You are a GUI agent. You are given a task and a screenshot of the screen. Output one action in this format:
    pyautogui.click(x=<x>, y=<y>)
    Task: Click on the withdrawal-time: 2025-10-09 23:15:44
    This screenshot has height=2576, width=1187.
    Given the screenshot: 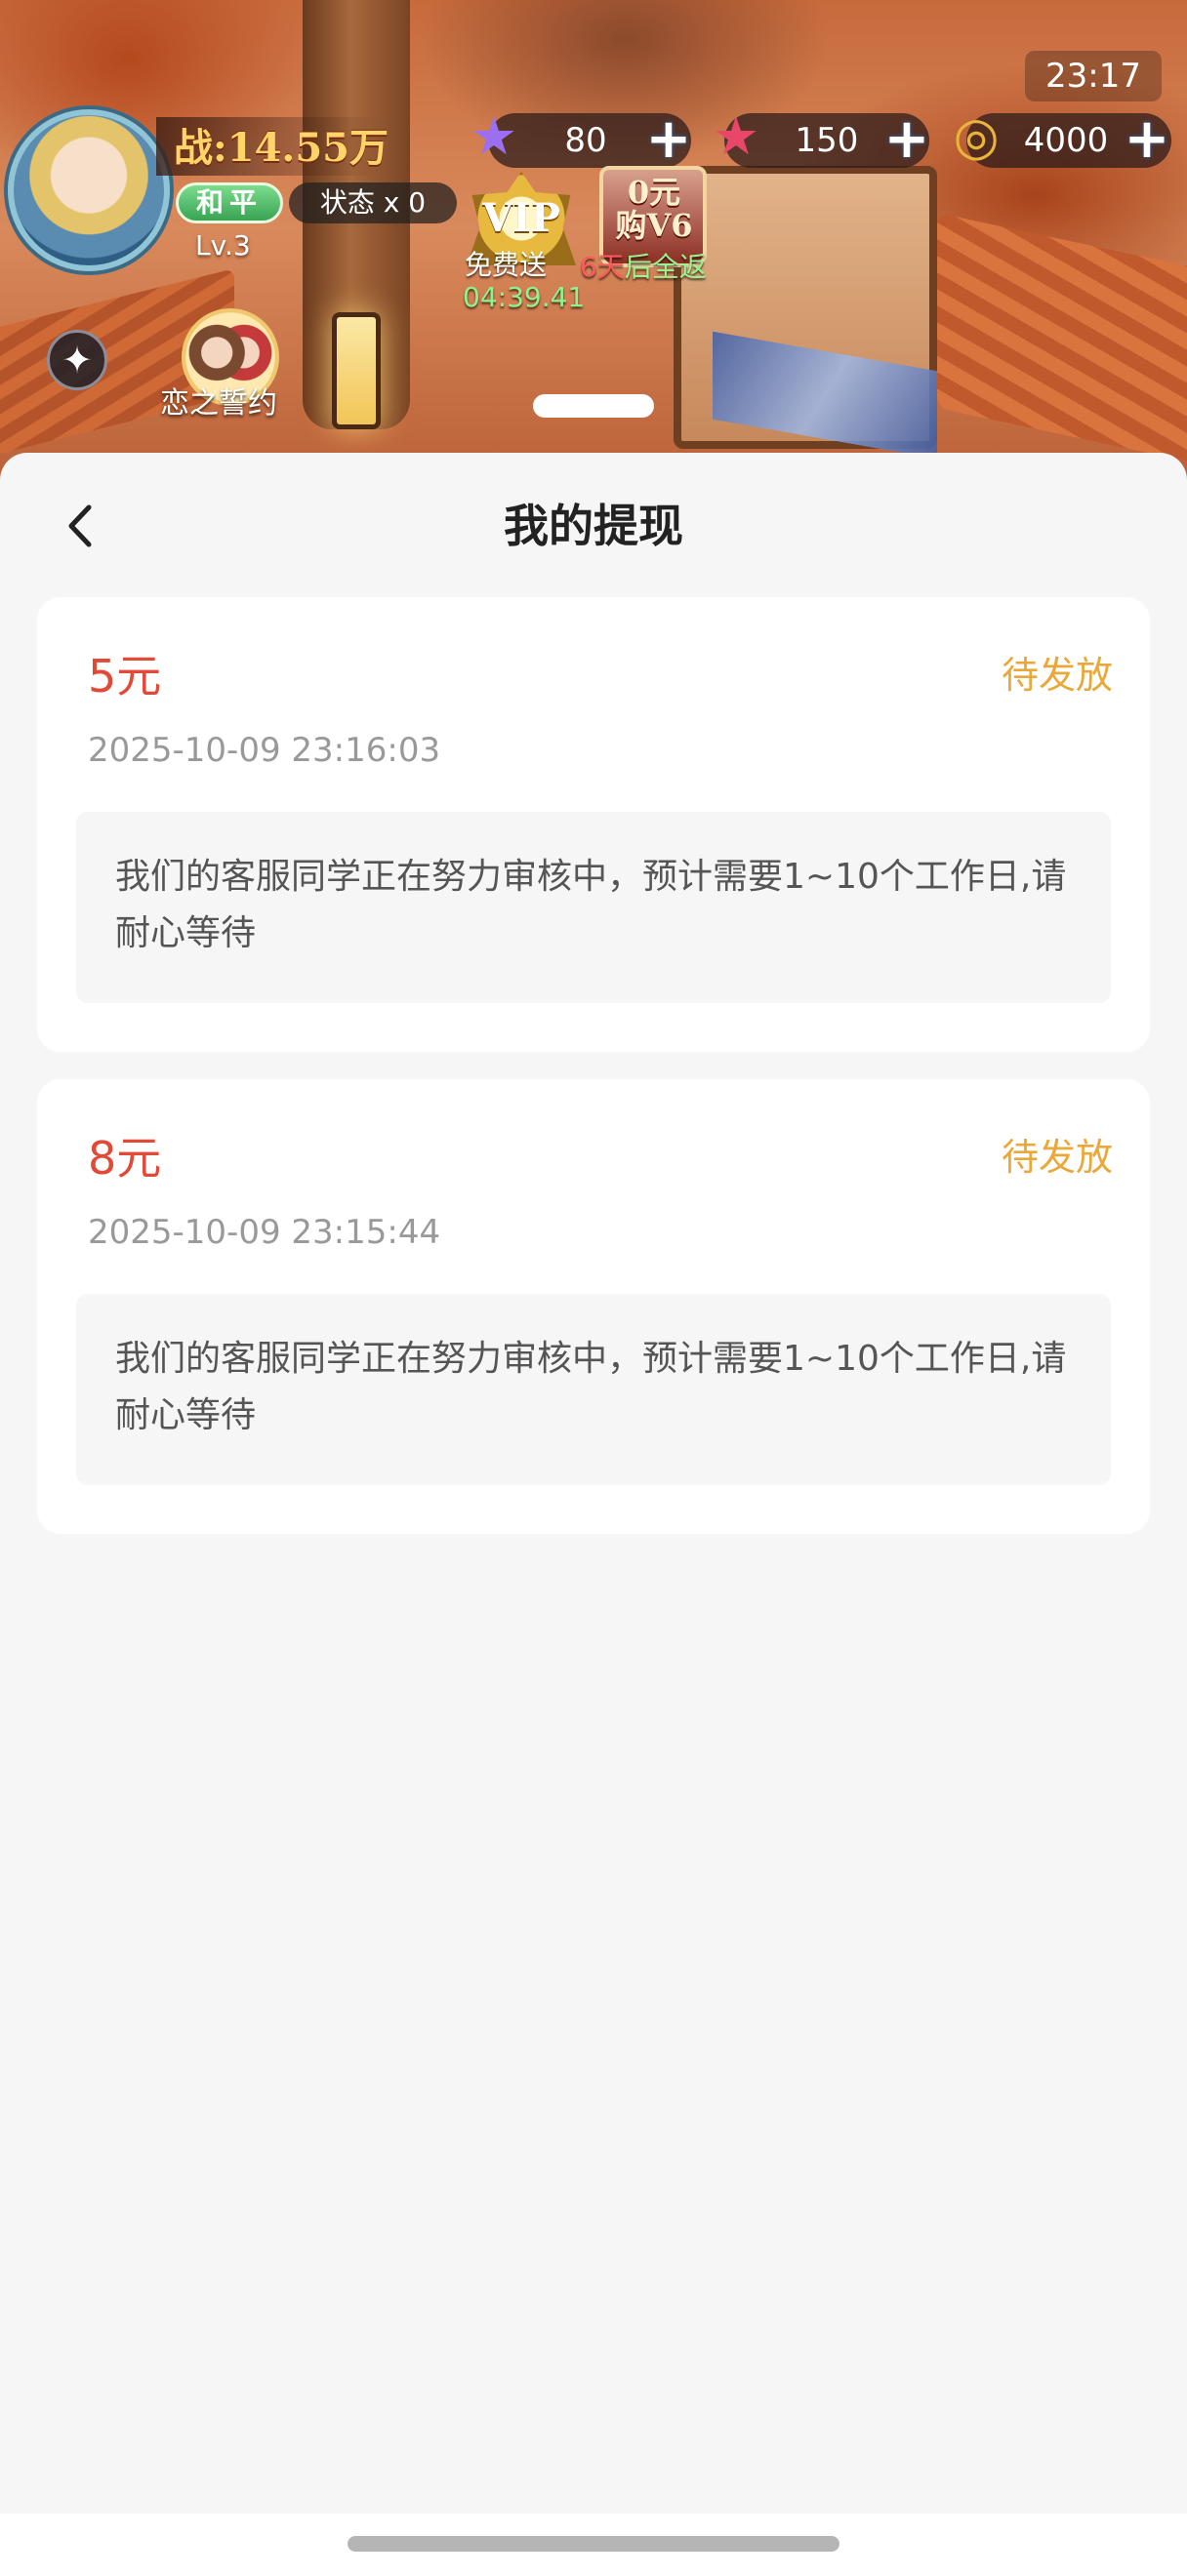 What is the action you would take?
    pyautogui.click(x=264, y=1232)
    